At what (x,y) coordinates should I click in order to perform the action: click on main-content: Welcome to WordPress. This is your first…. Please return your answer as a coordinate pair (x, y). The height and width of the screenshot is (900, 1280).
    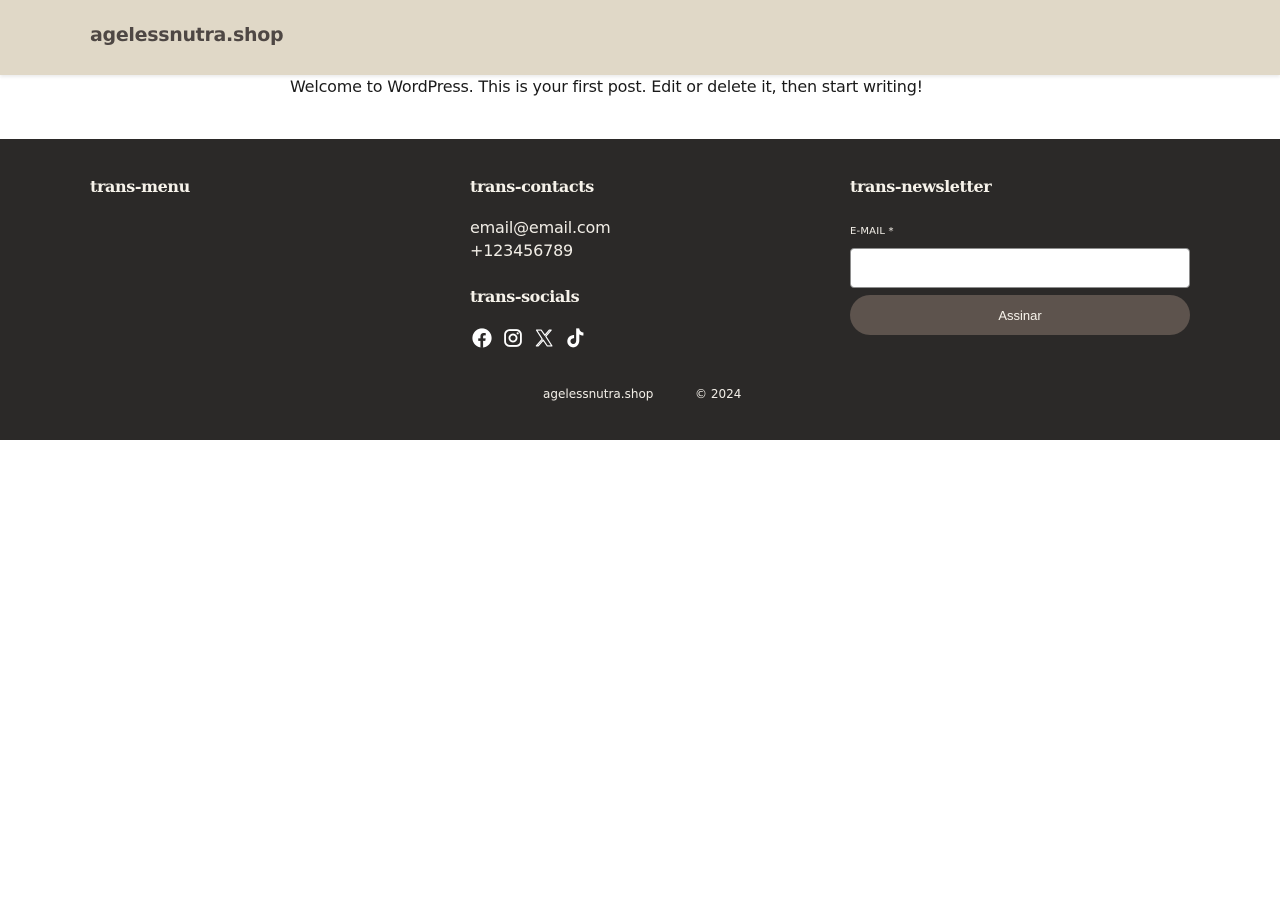
    Looking at the image, I should click on (640, 107).